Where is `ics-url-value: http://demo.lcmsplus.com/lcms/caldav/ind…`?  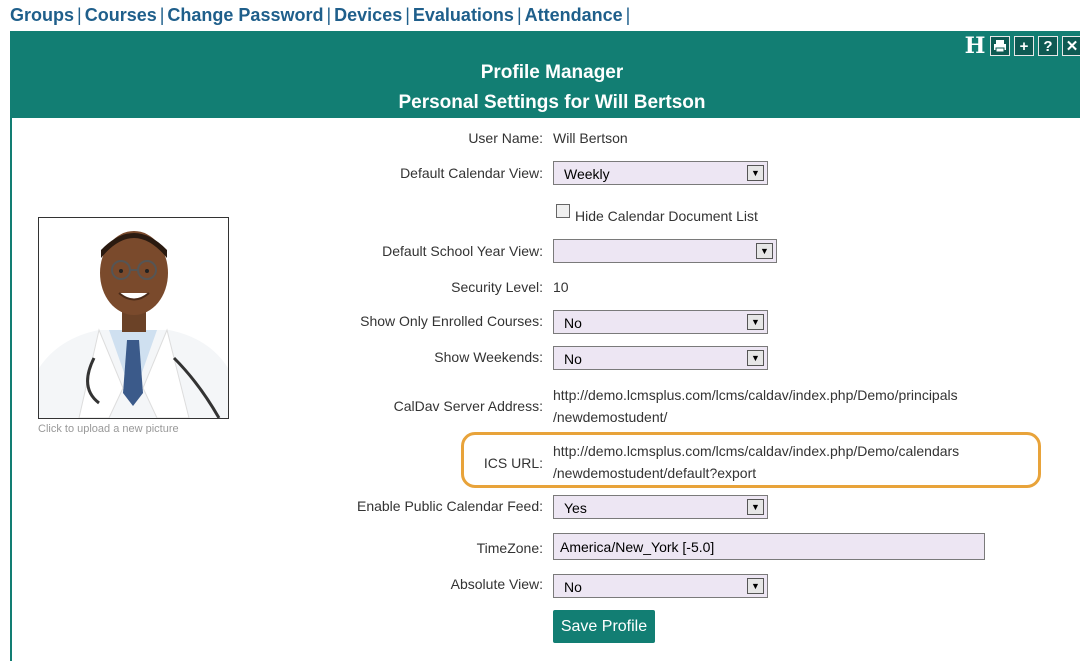
ics-url-value: http://demo.lcmsplus.com/lcms/caldav/ind… is located at coordinates (756, 462).